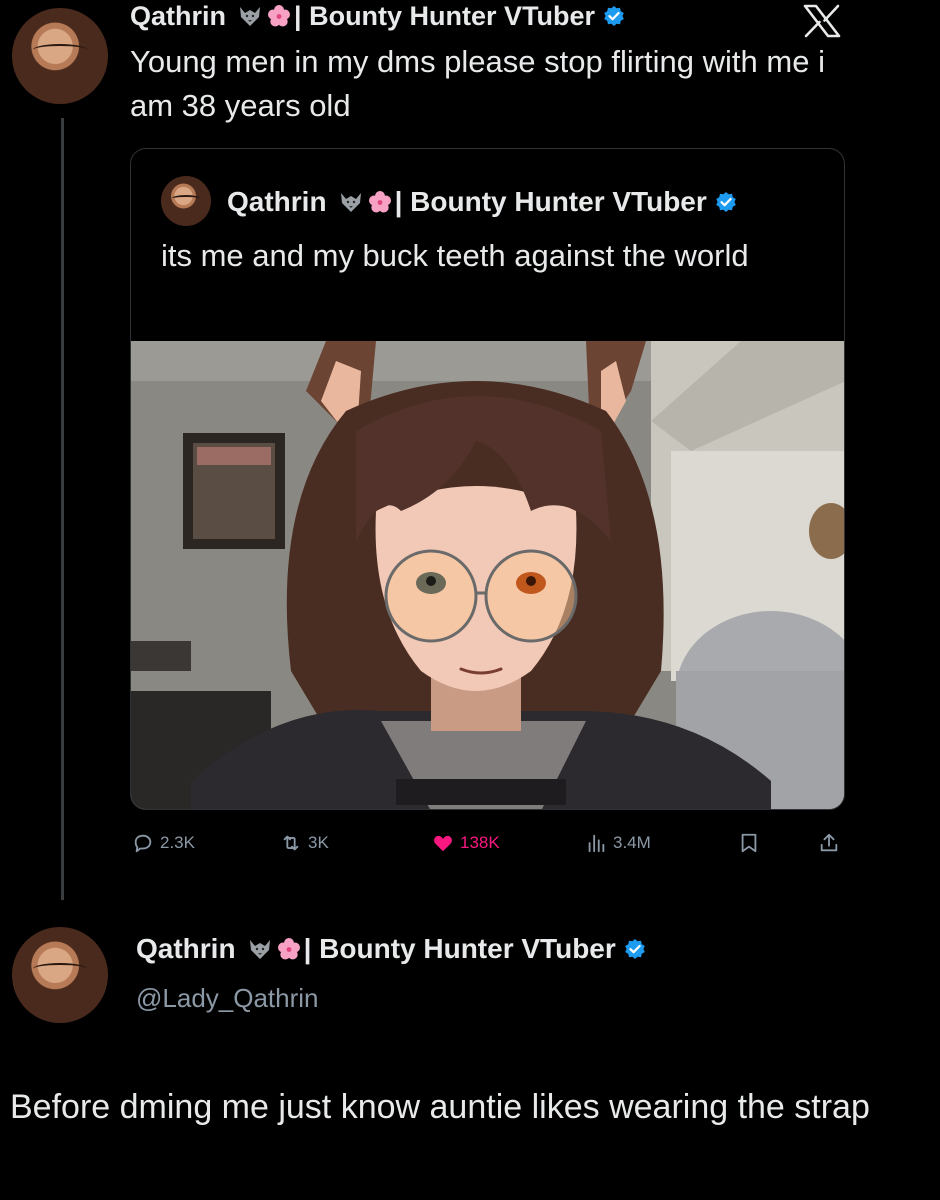 The image size is (940, 1200). I want to click on quote-author-name-row: Qathrin | Bounty Hunter VTuber, so click(482, 202).